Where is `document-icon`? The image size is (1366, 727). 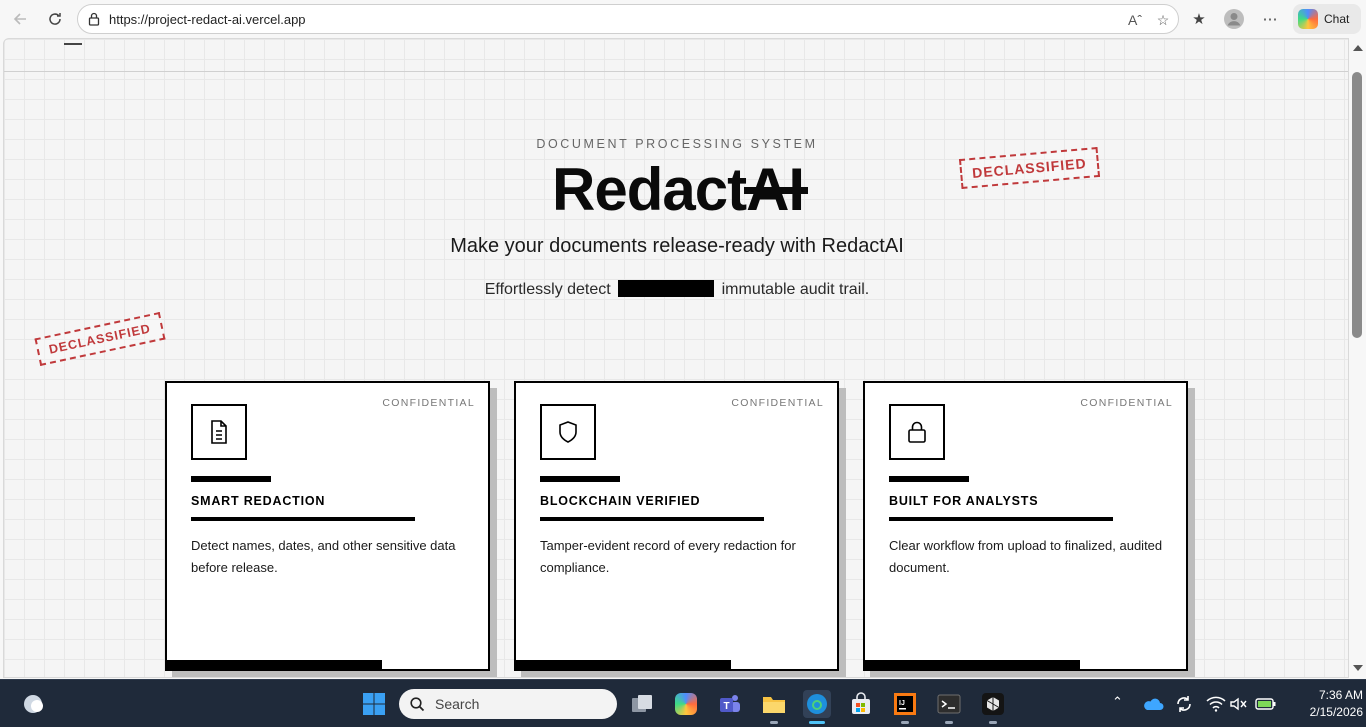 document-icon is located at coordinates (219, 432).